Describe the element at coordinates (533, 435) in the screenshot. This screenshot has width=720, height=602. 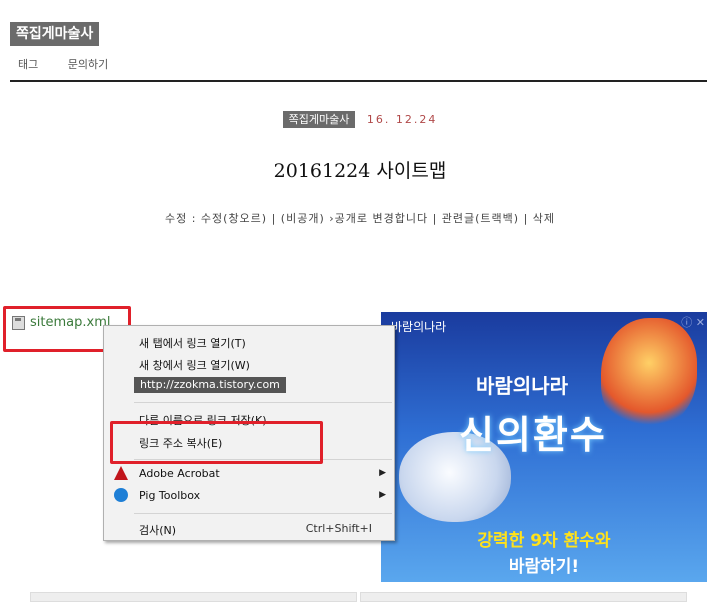
I see `ad-headline: 신의환수` at that location.